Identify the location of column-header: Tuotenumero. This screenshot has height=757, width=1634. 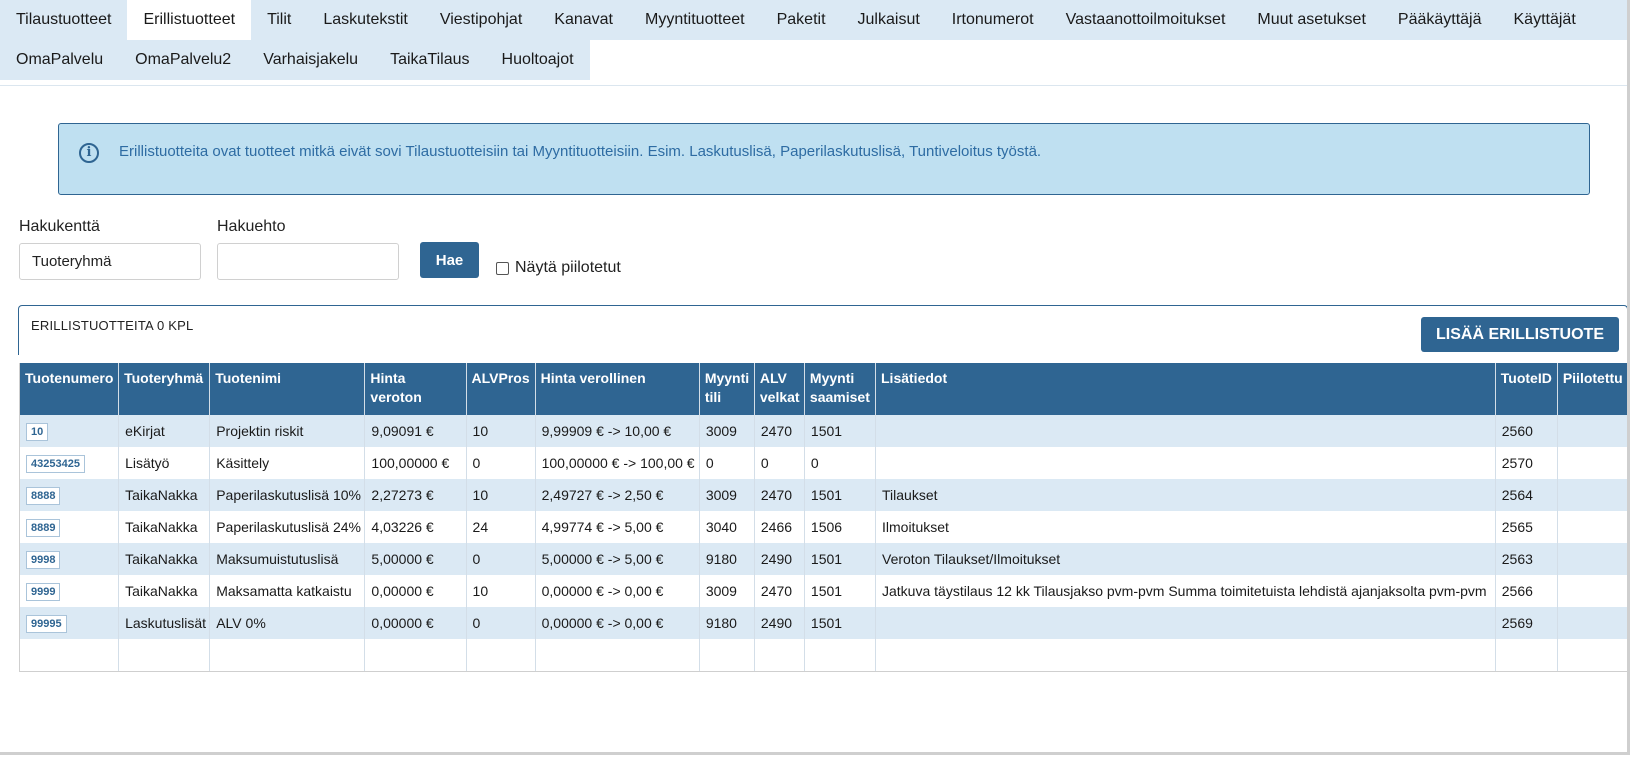
(69, 389).